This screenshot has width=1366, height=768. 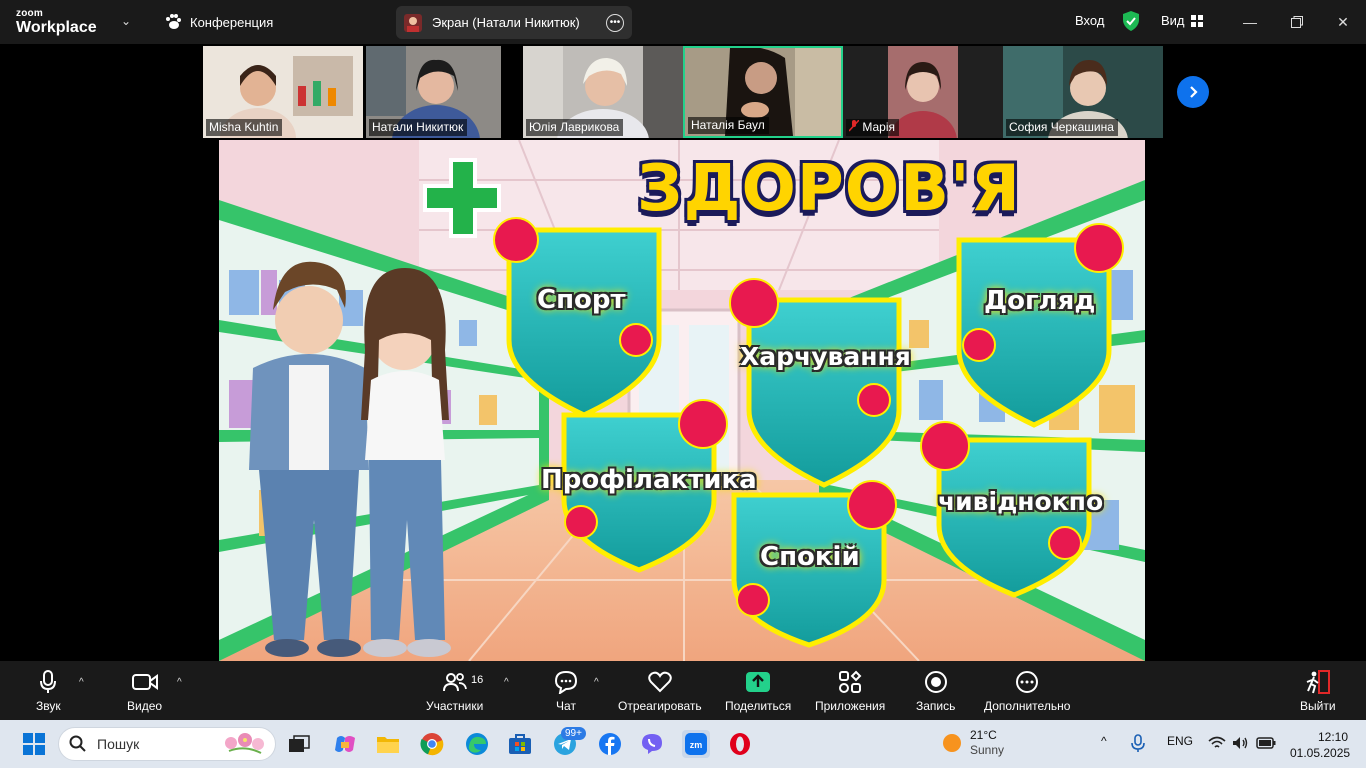 I want to click on participant-tile: Марія, so click(x=923, y=92).